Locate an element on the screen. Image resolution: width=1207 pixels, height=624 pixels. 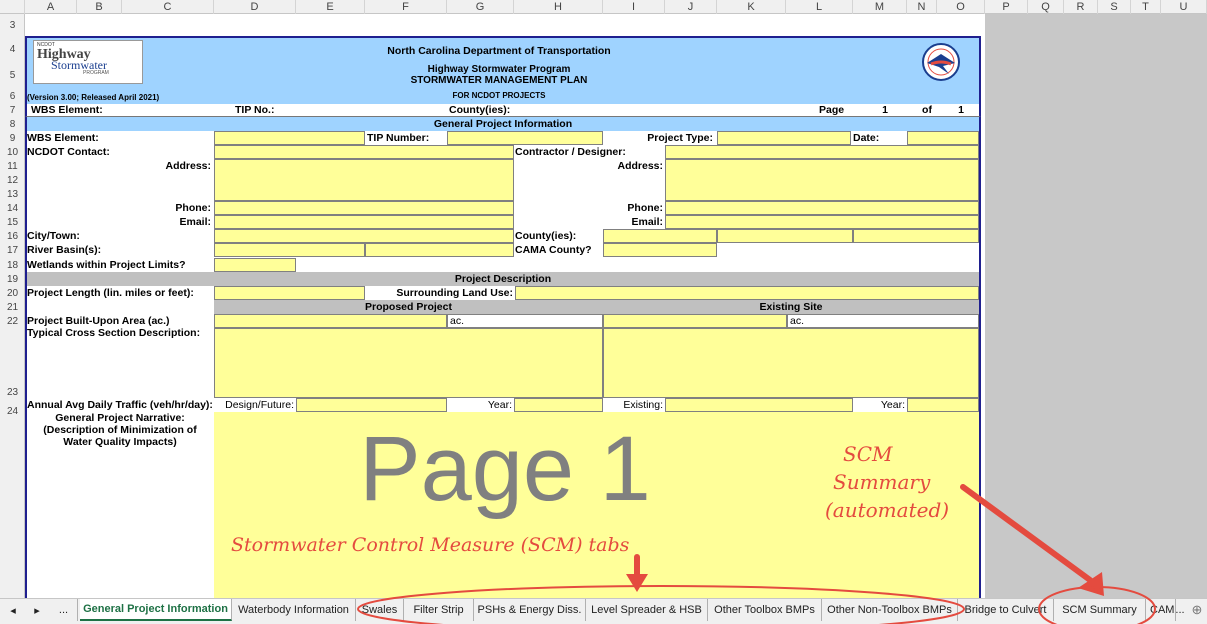
row-header: 17 is located at coordinates (12, 250).